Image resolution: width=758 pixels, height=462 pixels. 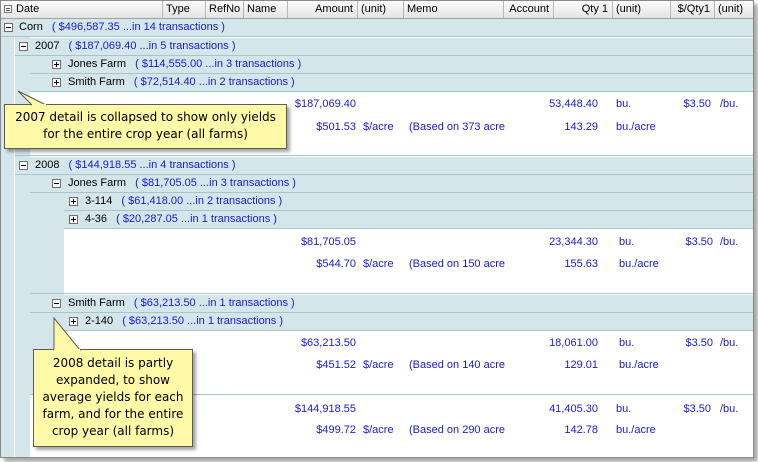 I want to click on group-row-field-4-36: 4-36 ( $20,287.05 ...in 1 transactions ), so click(x=408, y=220).